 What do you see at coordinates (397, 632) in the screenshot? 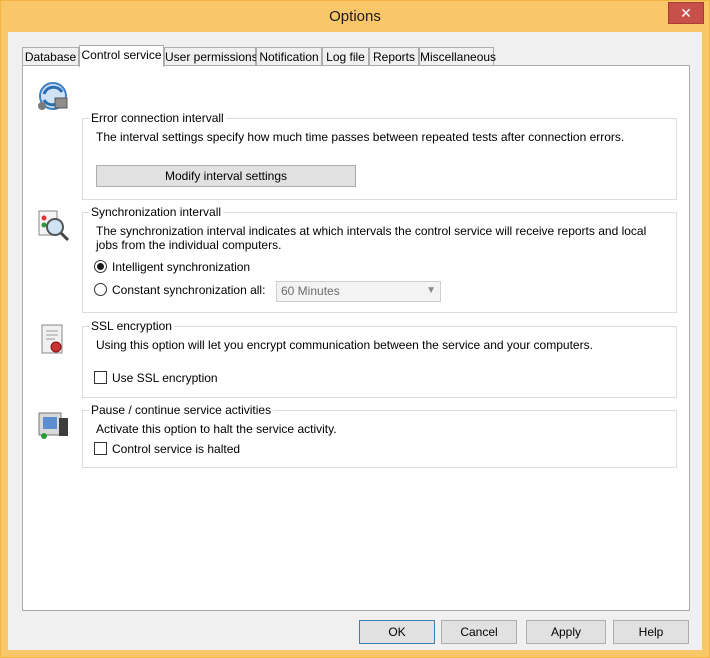
I see `ok-button: OK` at bounding box center [397, 632].